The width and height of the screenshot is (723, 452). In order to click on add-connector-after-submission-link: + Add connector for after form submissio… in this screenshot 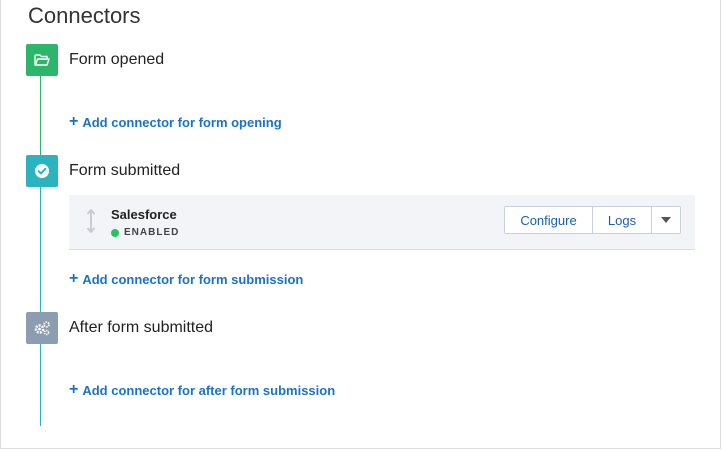, I will do `click(202, 390)`.